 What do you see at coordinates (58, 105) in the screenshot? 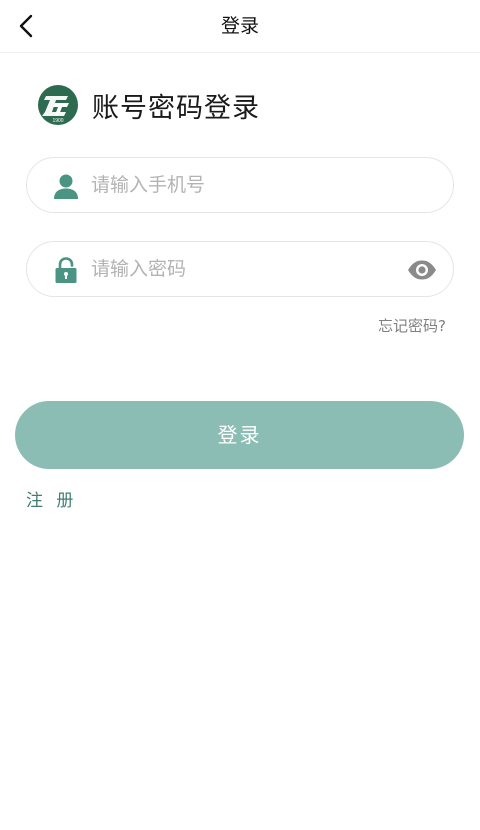
I see `brand-logo: 1900` at bounding box center [58, 105].